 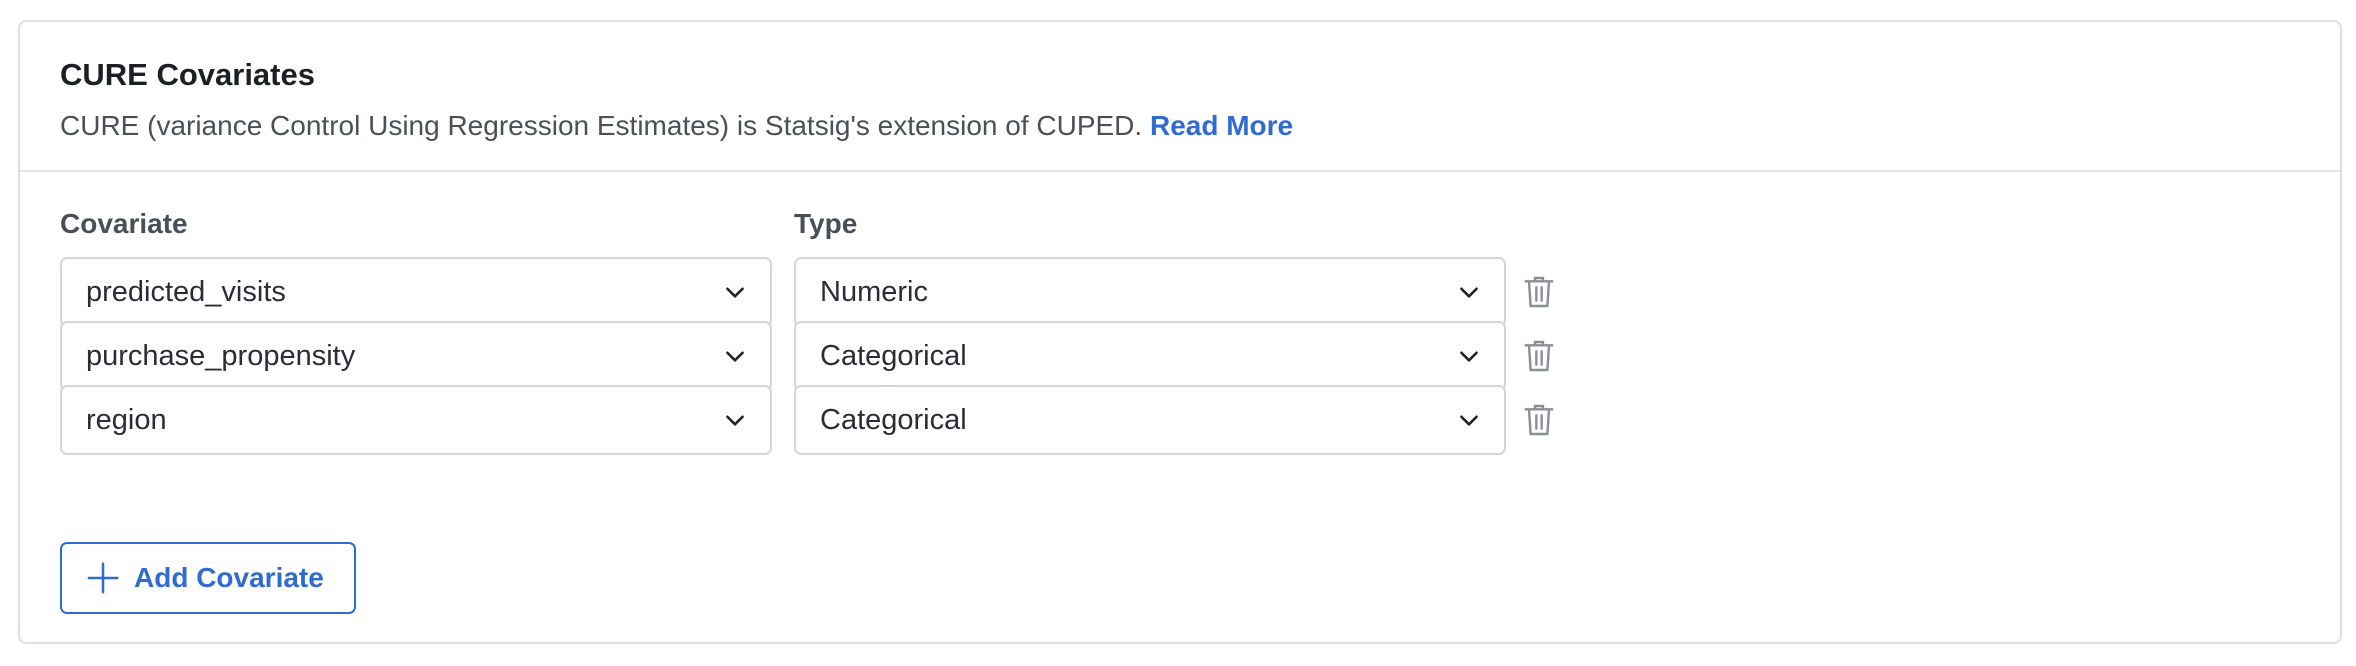 What do you see at coordinates (416, 420) in the screenshot?
I see `covariate-select: region` at bounding box center [416, 420].